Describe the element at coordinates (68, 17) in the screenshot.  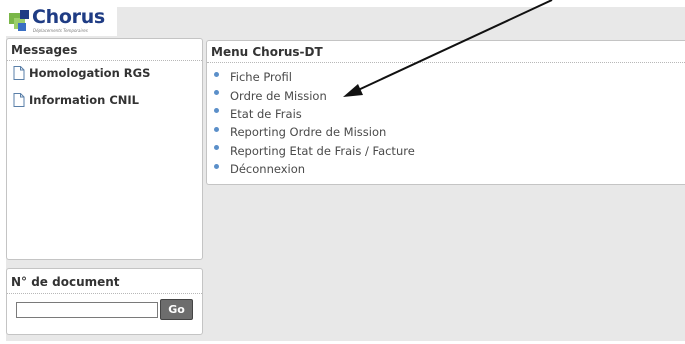
I see `logo-text: Chorus` at that location.